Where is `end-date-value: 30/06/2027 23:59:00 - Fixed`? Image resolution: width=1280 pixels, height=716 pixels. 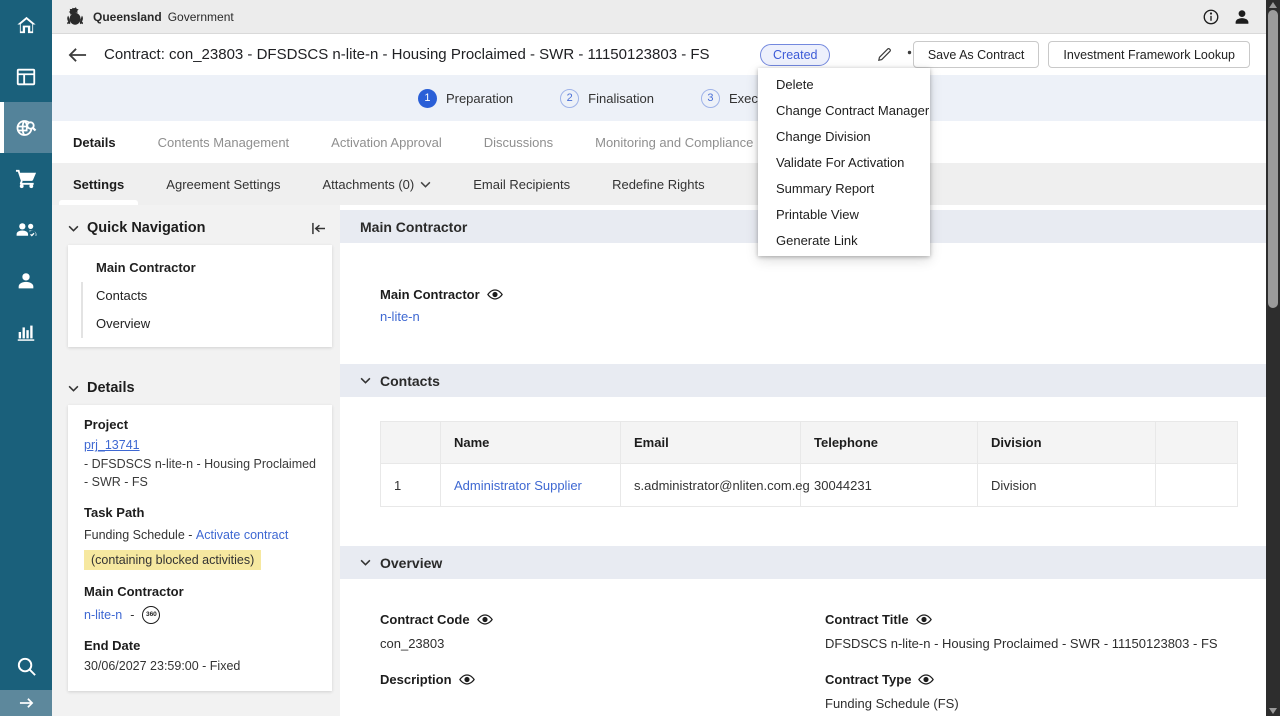 end-date-value: 30/06/2027 23:59:00 - Fixed is located at coordinates (162, 665).